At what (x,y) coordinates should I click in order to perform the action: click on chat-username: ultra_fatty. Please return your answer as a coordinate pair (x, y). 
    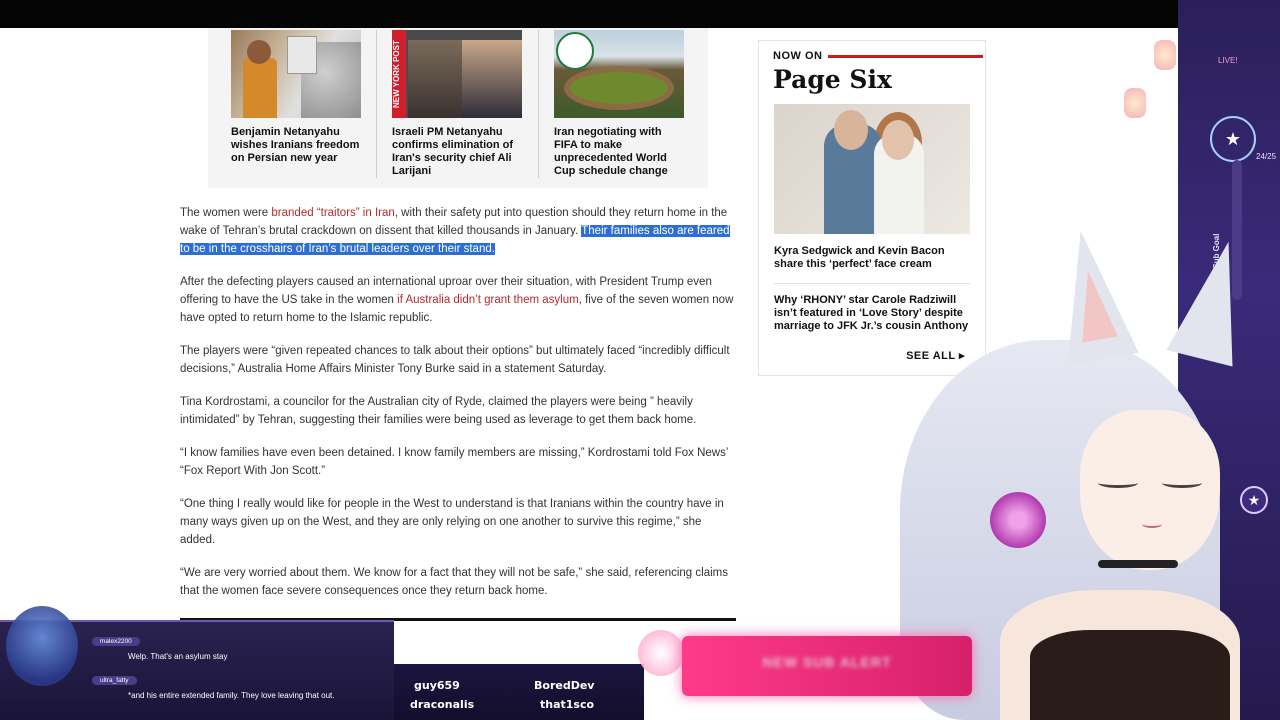
    Looking at the image, I should click on (114, 680).